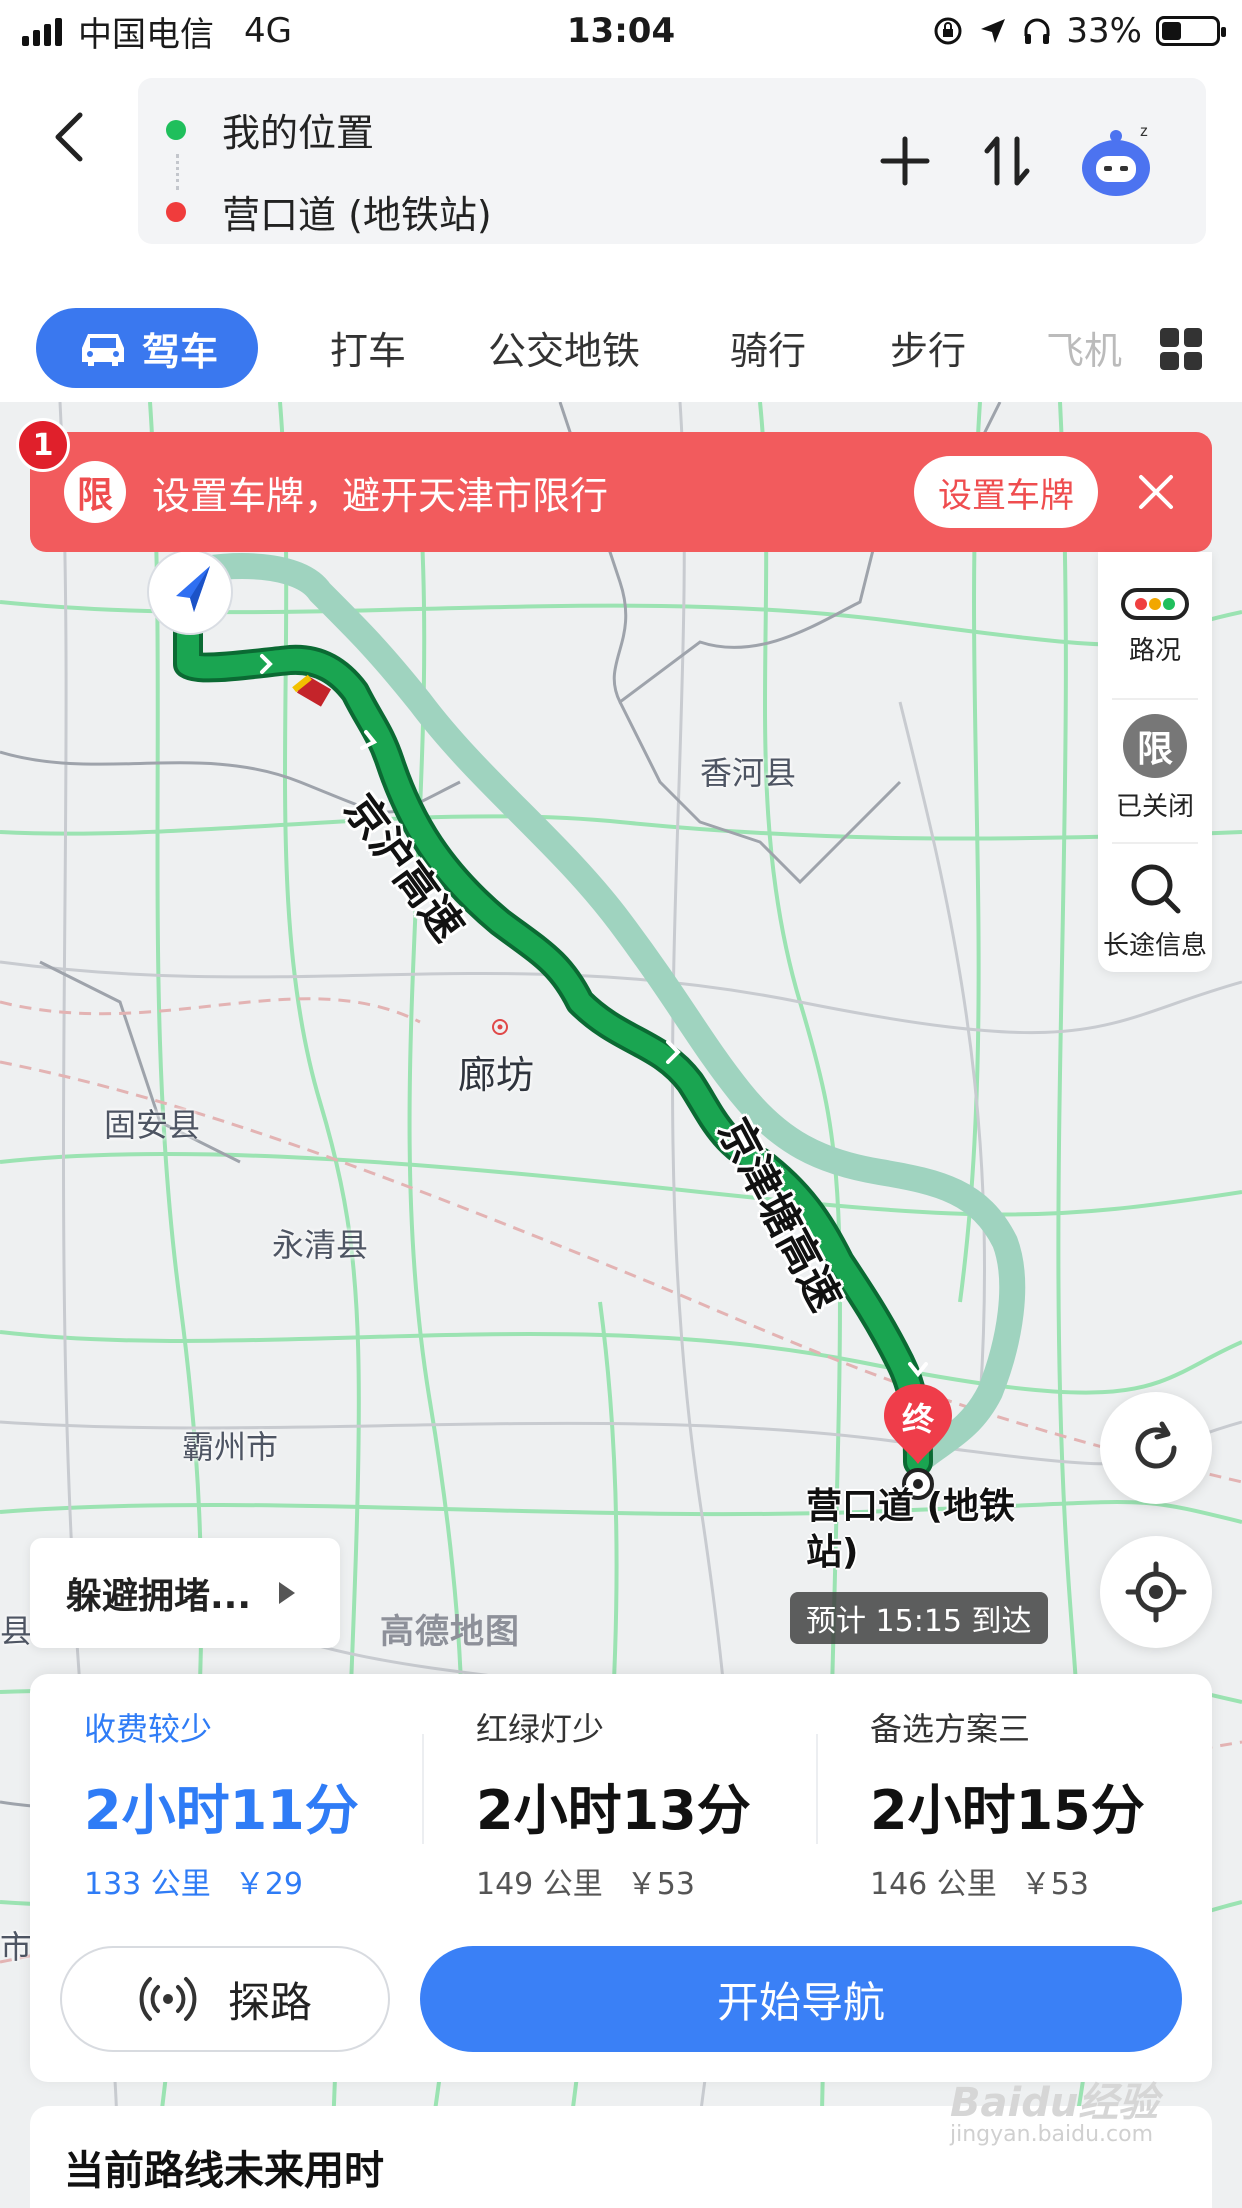 This screenshot has height=2208, width=1242. I want to click on network-type: 4G, so click(268, 31).